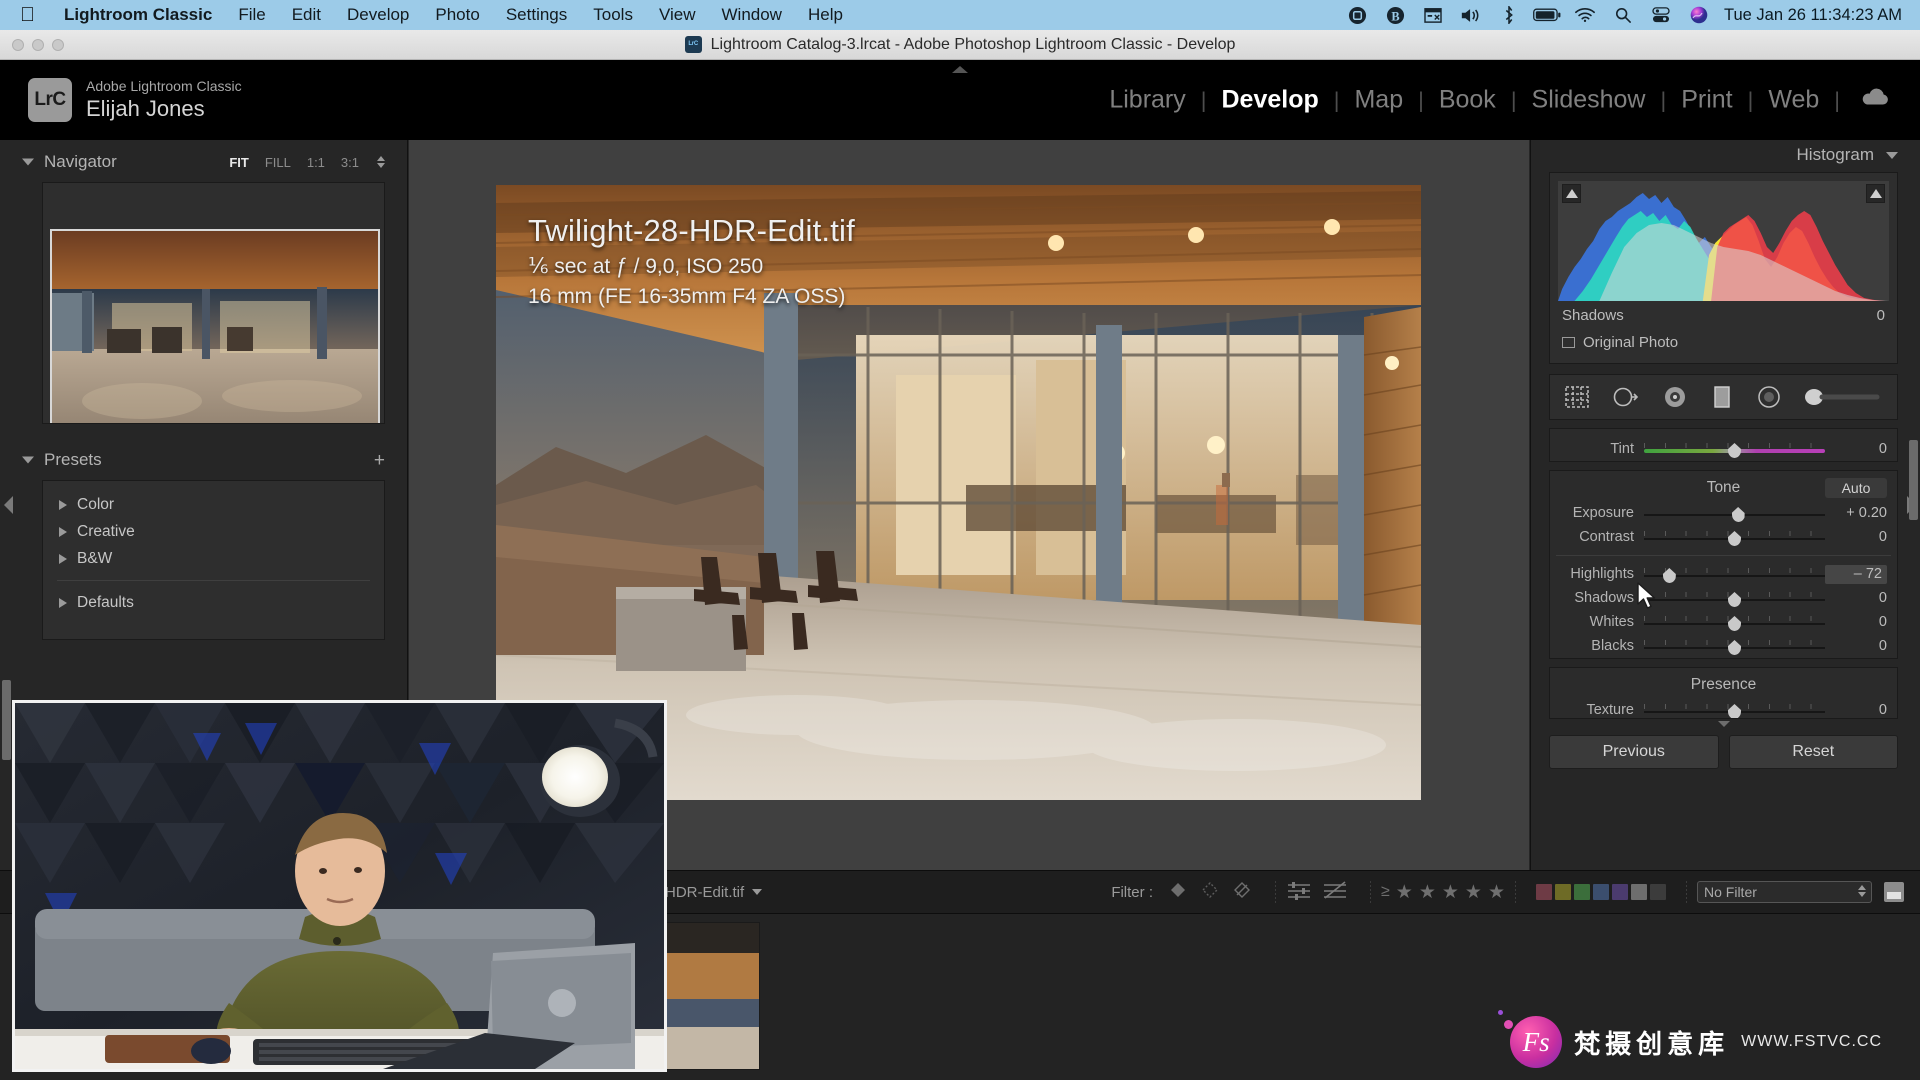 The height and width of the screenshot is (1080, 1920). What do you see at coordinates (1385, 892) in the screenshot?
I see `rating-prefix: ≥` at bounding box center [1385, 892].